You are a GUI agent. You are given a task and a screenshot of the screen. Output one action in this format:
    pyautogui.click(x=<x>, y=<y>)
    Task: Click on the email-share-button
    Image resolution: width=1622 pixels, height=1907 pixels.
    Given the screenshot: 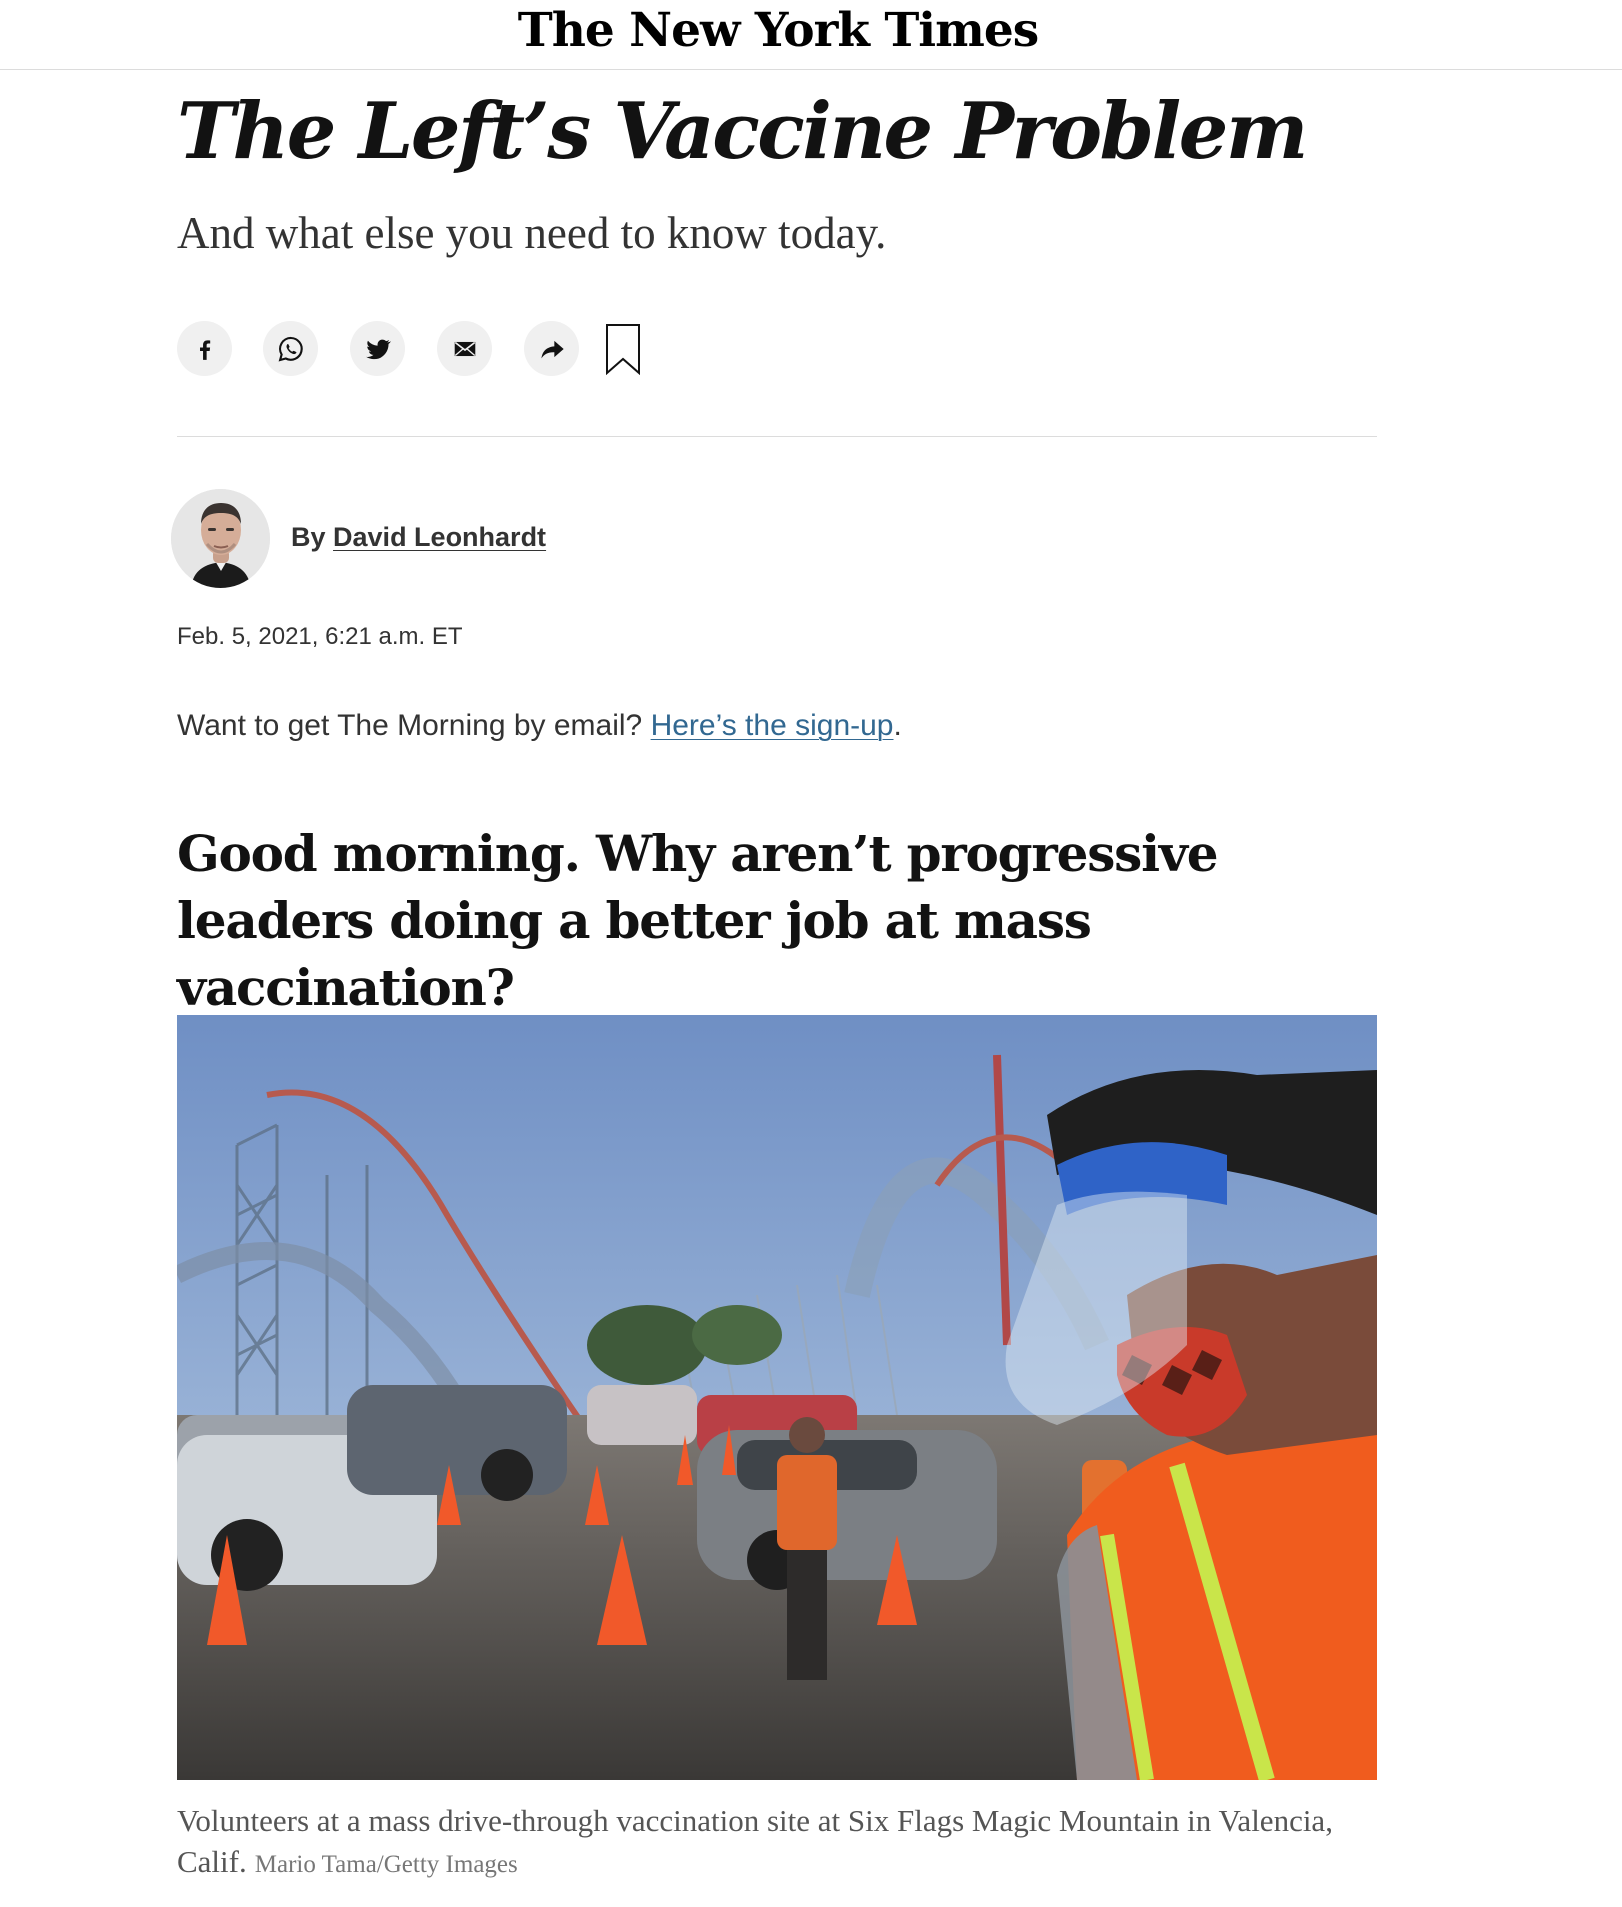 What is the action you would take?
    pyautogui.click(x=464, y=348)
    